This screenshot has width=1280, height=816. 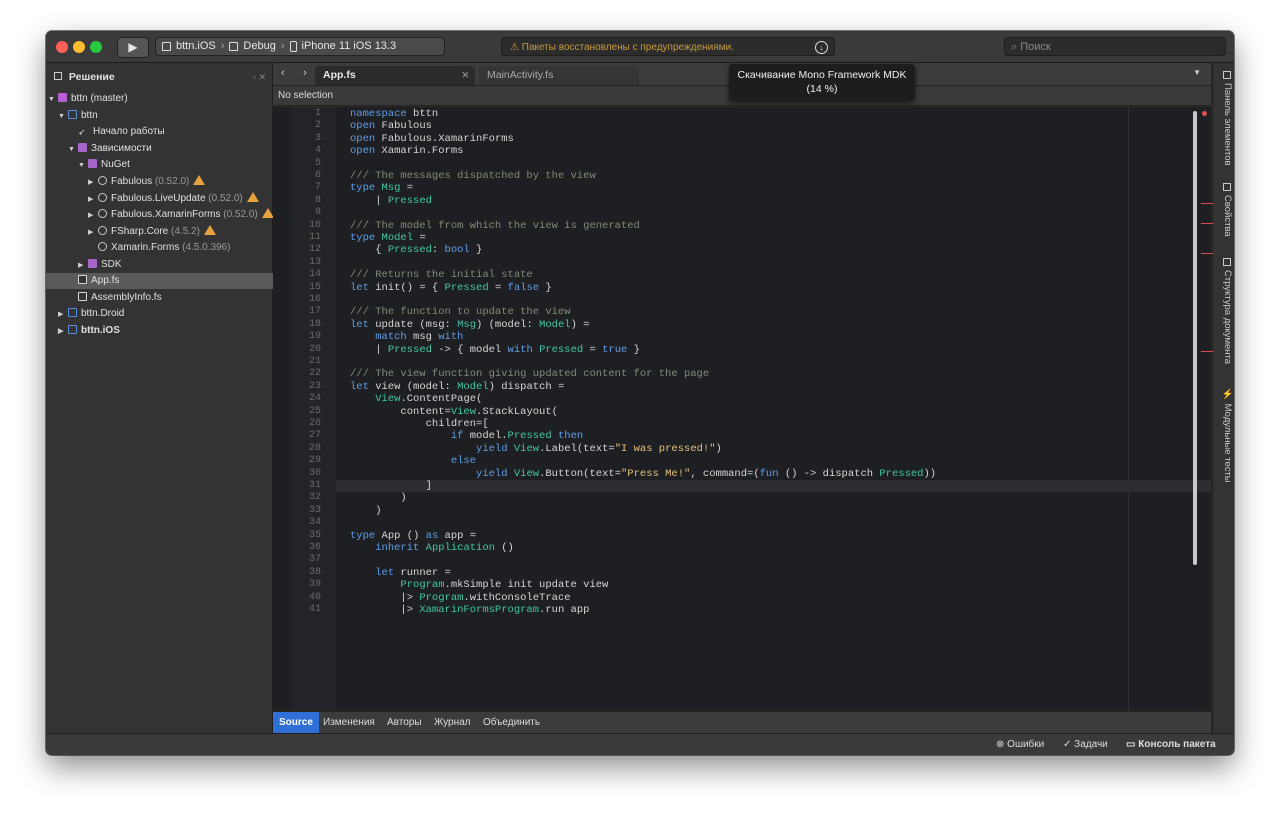 What do you see at coordinates (1224, 118) in the screenshot?
I see `pad-toolbox: Панель элементов` at bounding box center [1224, 118].